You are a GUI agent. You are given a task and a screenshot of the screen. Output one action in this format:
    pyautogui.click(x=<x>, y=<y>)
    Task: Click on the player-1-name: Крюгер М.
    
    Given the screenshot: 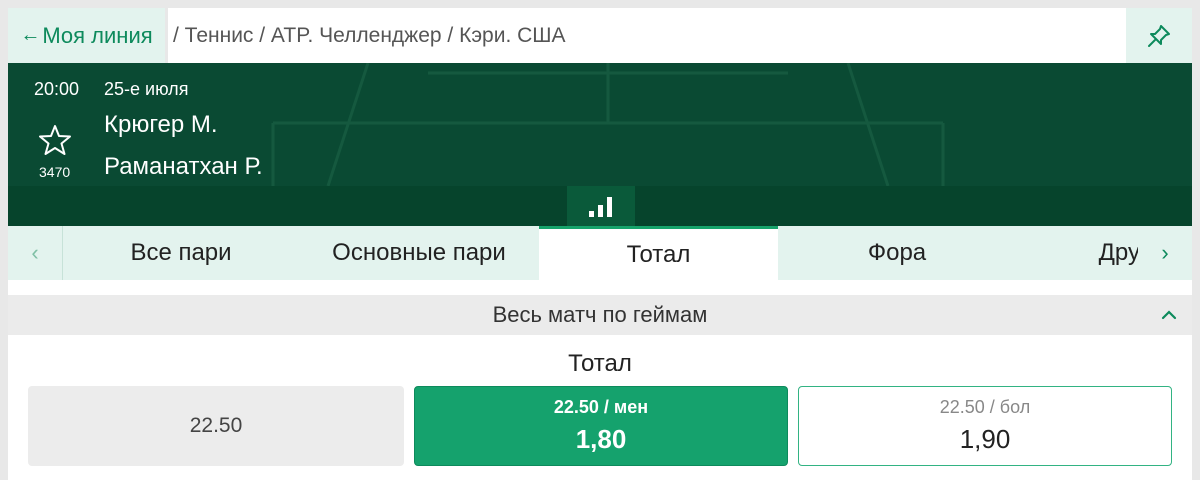 What is the action you would take?
    pyautogui.click(x=161, y=124)
    